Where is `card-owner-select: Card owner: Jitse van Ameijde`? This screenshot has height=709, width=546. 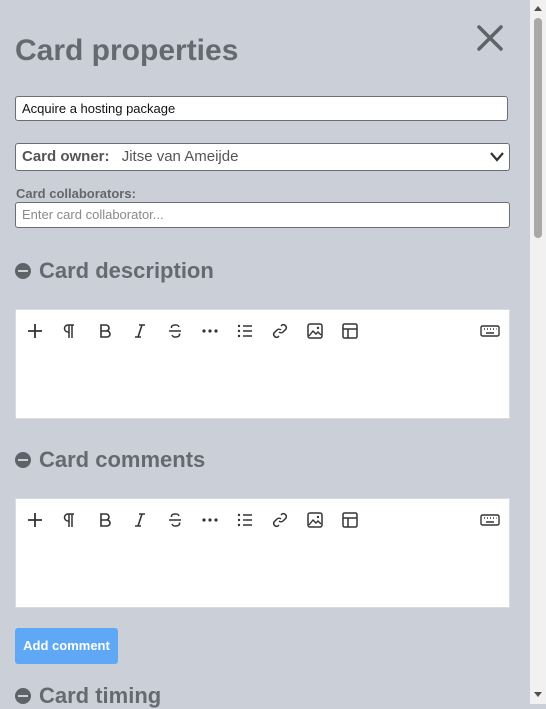 card-owner-select: Card owner: Jitse van Ameijde is located at coordinates (262, 157).